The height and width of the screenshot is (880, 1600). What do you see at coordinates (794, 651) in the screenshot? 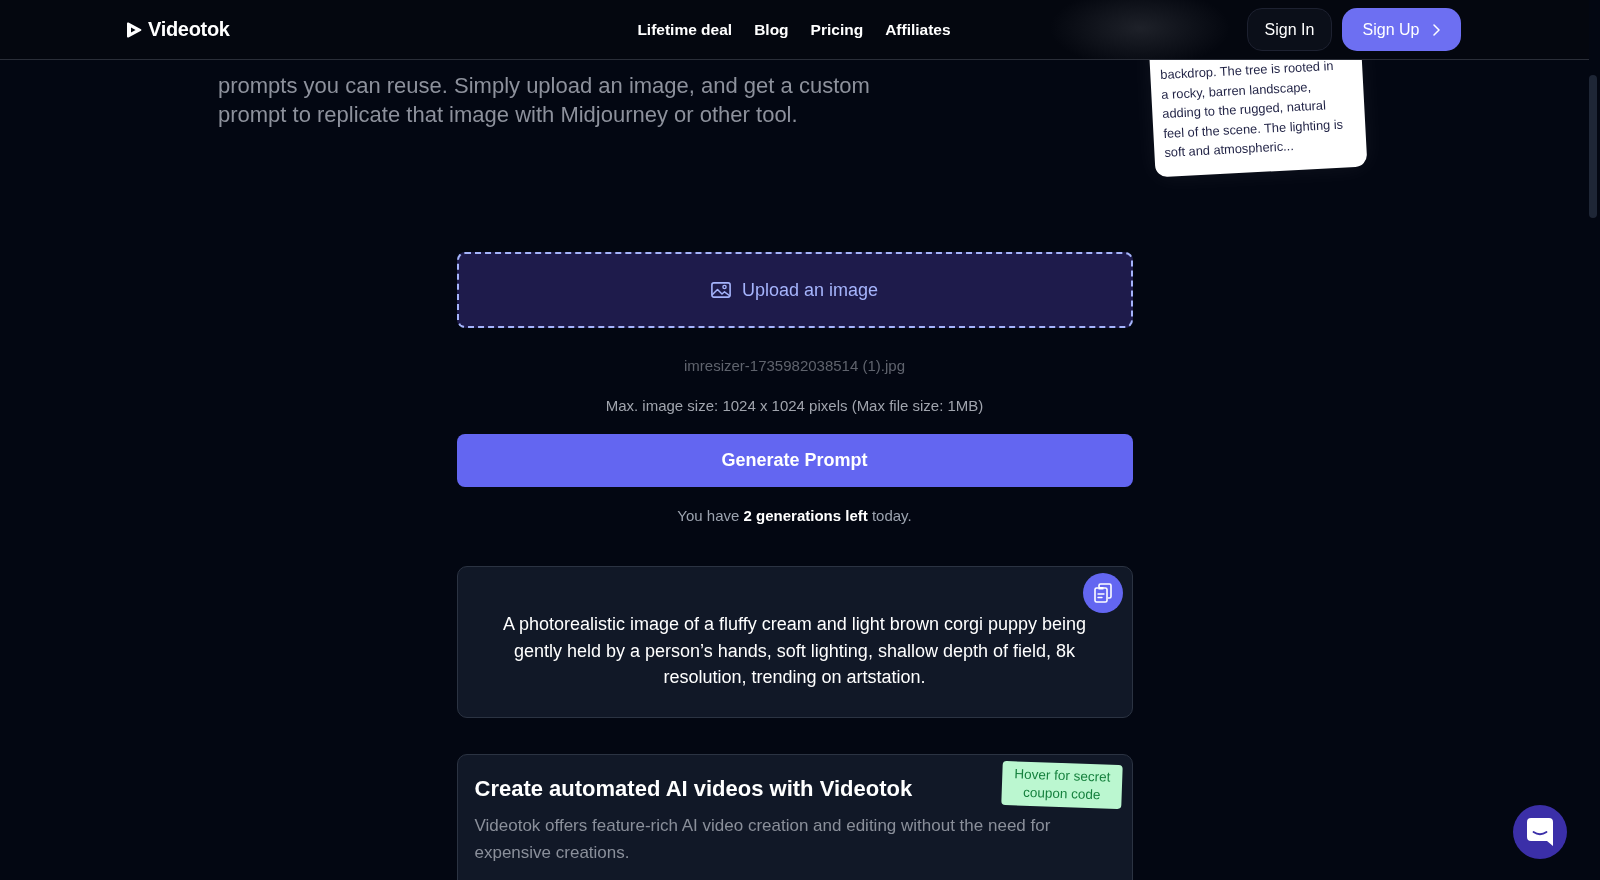
I see `generated-prompt-text: A photorealistic image of a fluffy cream and light brown corgi puppy being gently held by a person’s hands, soft lighting, shallow depth of field, 8k resolution, trending on artstation.` at bounding box center [794, 651].